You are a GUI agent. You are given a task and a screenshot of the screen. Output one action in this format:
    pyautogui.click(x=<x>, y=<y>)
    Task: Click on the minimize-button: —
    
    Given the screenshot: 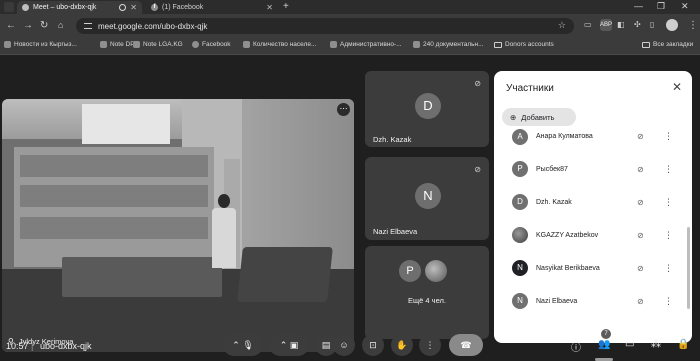 What is the action you would take?
    pyautogui.click(x=638, y=6)
    